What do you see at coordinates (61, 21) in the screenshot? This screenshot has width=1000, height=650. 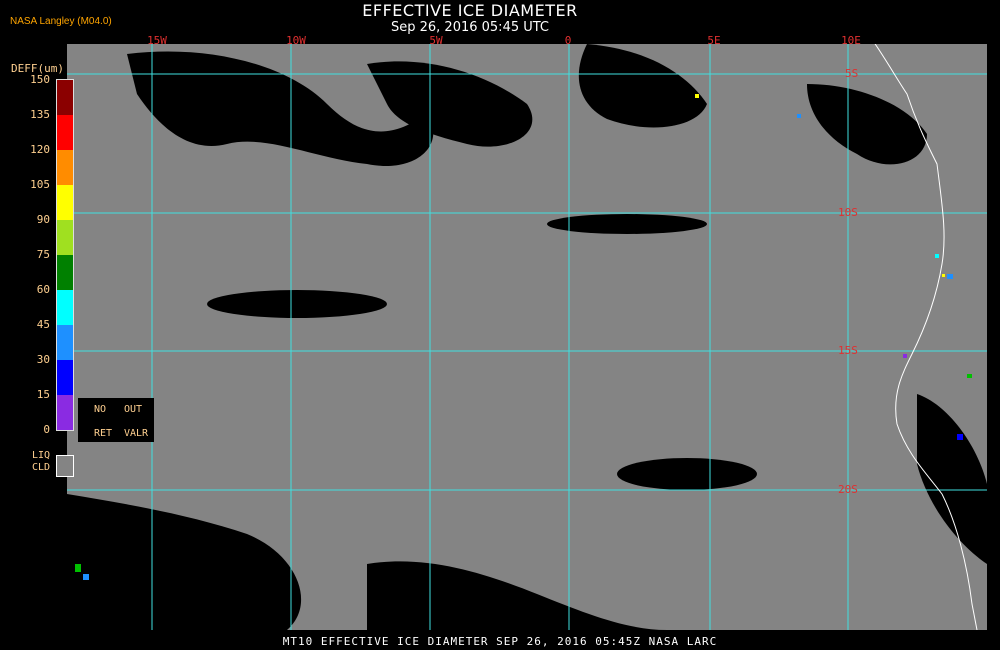 I see `source-label: NASA Langley (M04.0)` at bounding box center [61, 21].